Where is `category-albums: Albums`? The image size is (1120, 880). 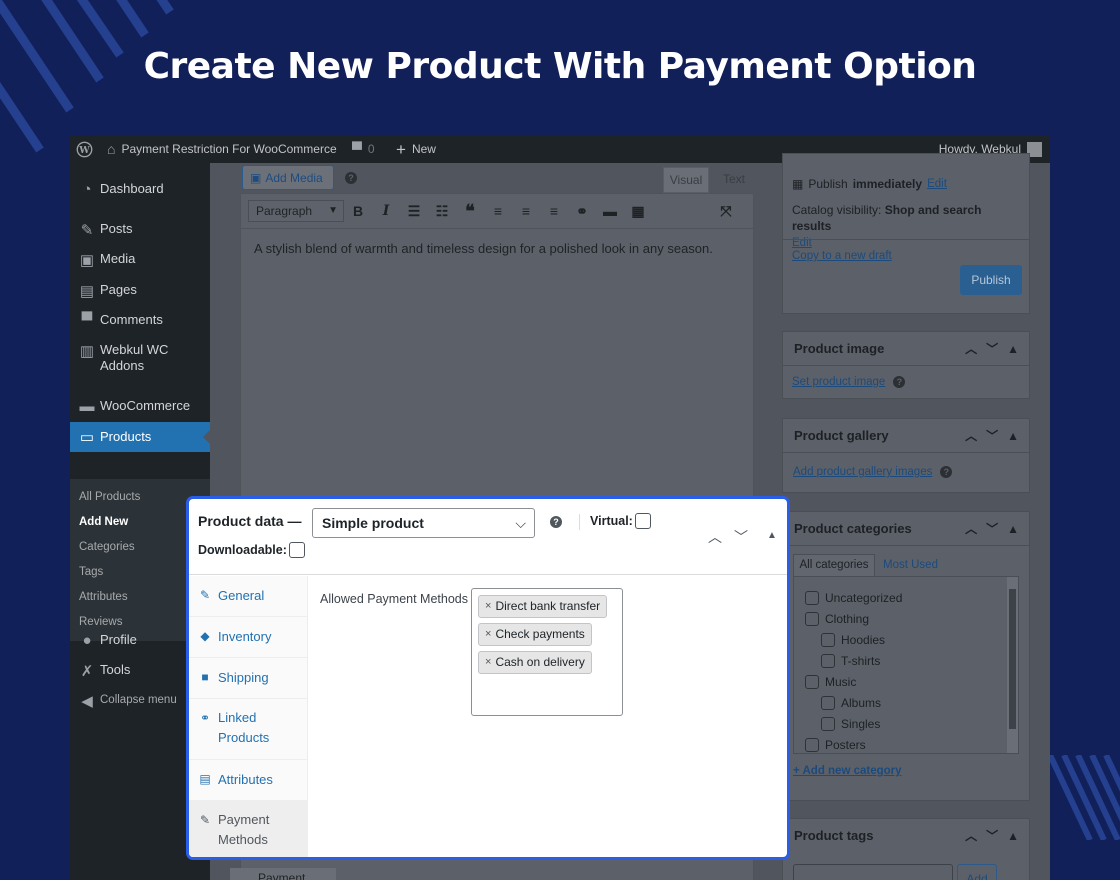
category-albums: Albums is located at coordinates (851, 703).